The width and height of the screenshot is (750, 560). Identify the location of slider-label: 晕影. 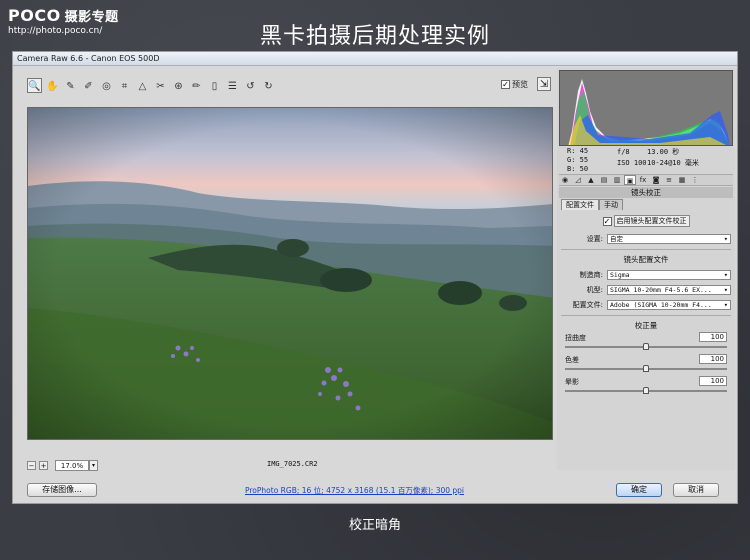
(572, 382).